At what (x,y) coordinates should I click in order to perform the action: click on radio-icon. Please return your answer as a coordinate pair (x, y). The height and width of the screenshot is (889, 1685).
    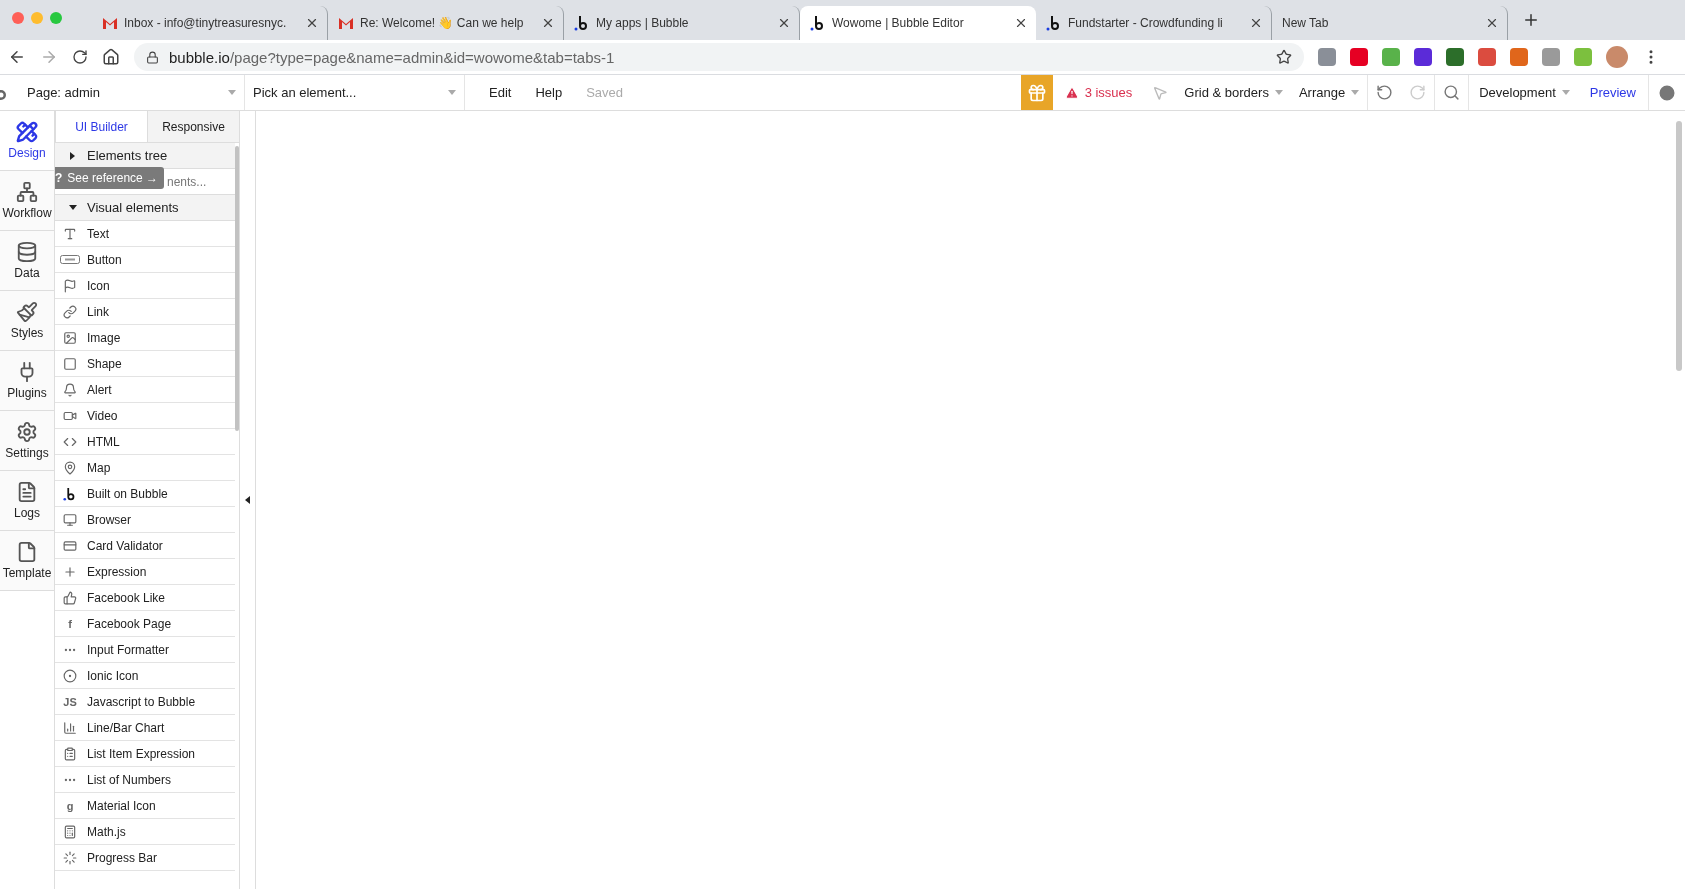
    Looking at the image, I should click on (70, 675).